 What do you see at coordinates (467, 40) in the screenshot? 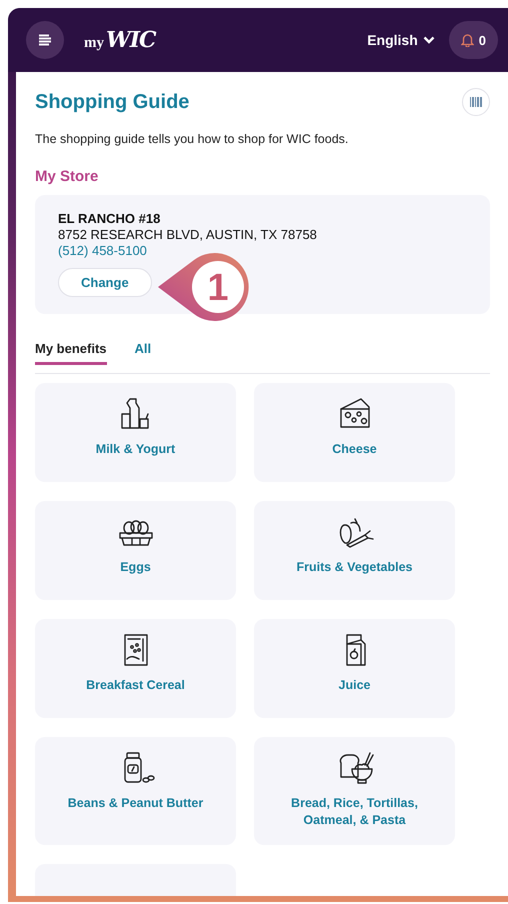
I see `bell-icon` at bounding box center [467, 40].